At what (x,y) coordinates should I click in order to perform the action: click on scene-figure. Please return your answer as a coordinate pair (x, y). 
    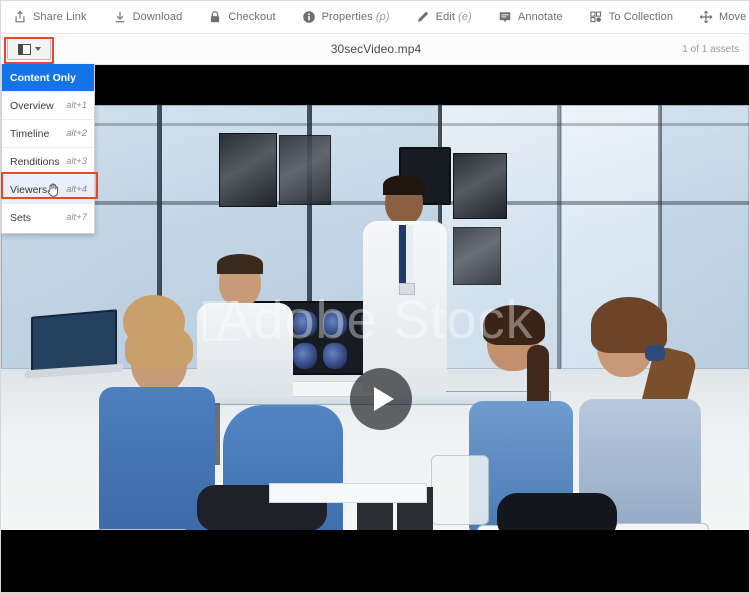
    Looking at the image, I should click on (405, 284).